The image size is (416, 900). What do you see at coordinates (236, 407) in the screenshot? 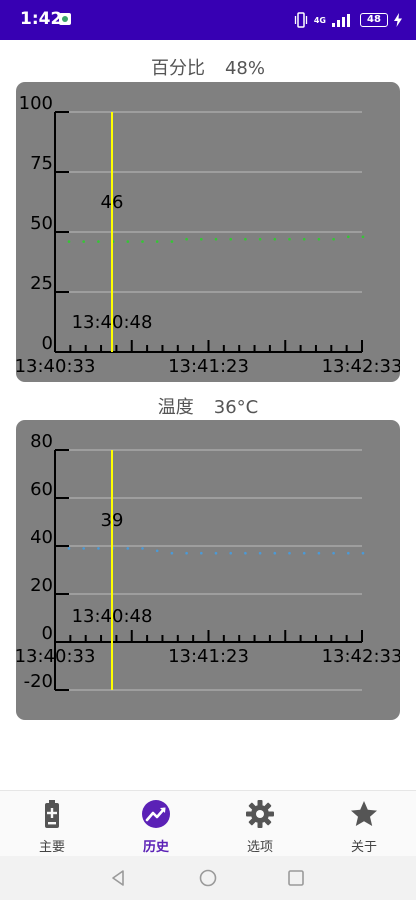
I see `temperature-value: 36°C` at bounding box center [236, 407].